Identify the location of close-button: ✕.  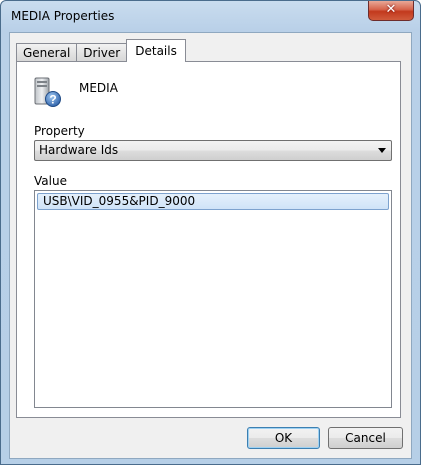
(391, 11).